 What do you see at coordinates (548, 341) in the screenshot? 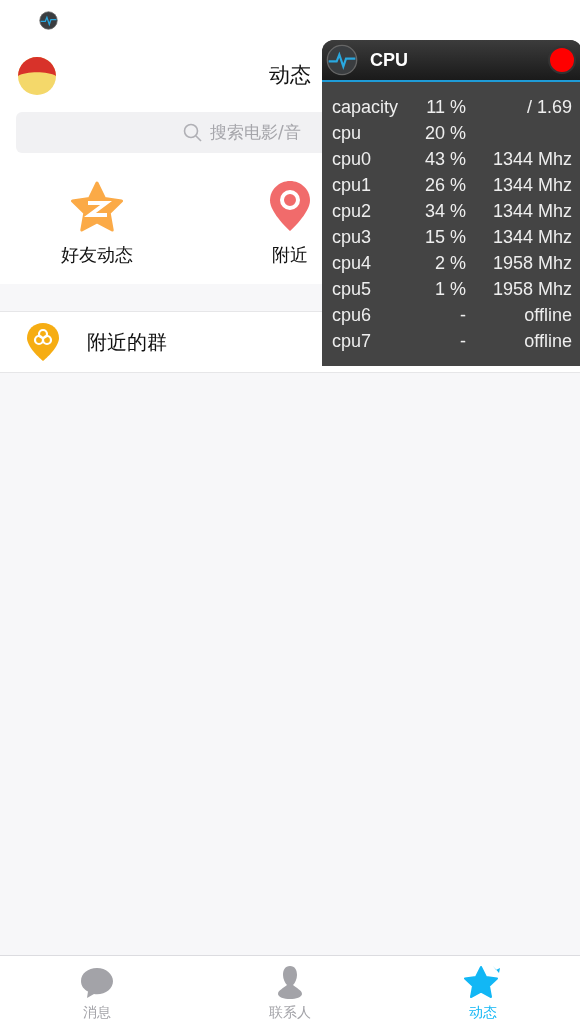
I see `cpu-value: offline` at bounding box center [548, 341].